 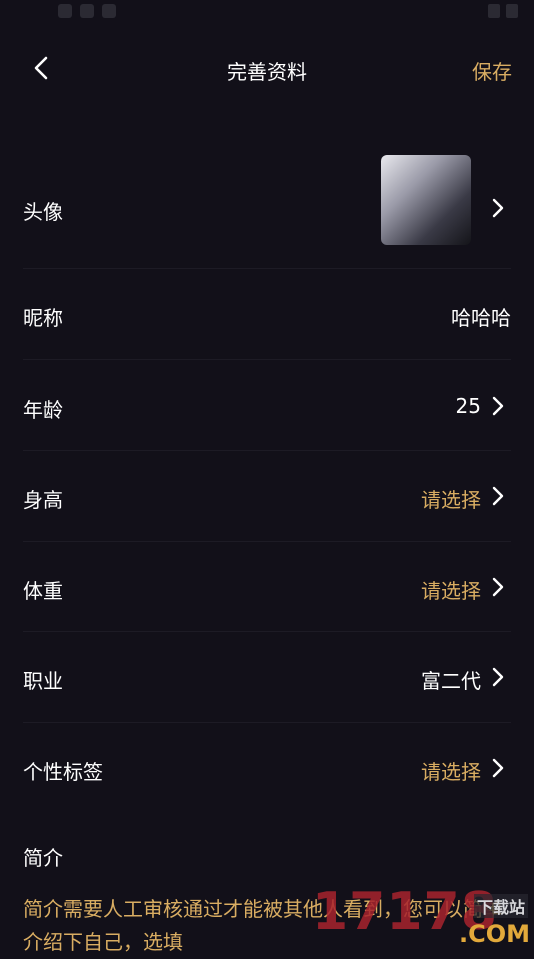 I want to click on job-label: 职业, so click(x=43, y=681).